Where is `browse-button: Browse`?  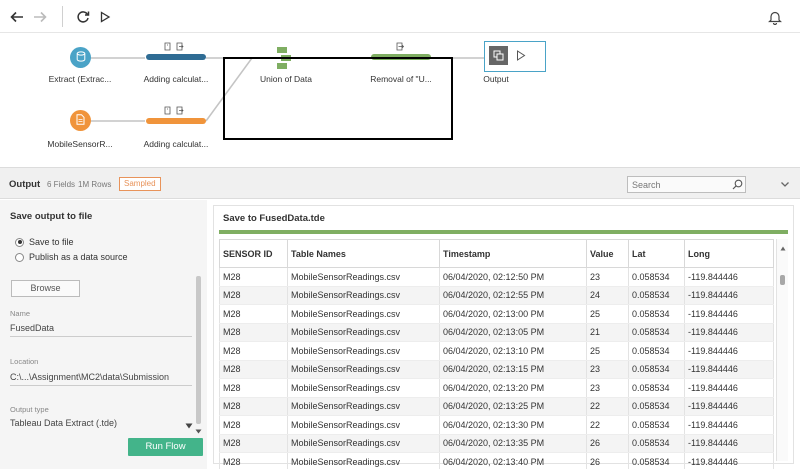
browse-button: Browse is located at coordinates (45, 288).